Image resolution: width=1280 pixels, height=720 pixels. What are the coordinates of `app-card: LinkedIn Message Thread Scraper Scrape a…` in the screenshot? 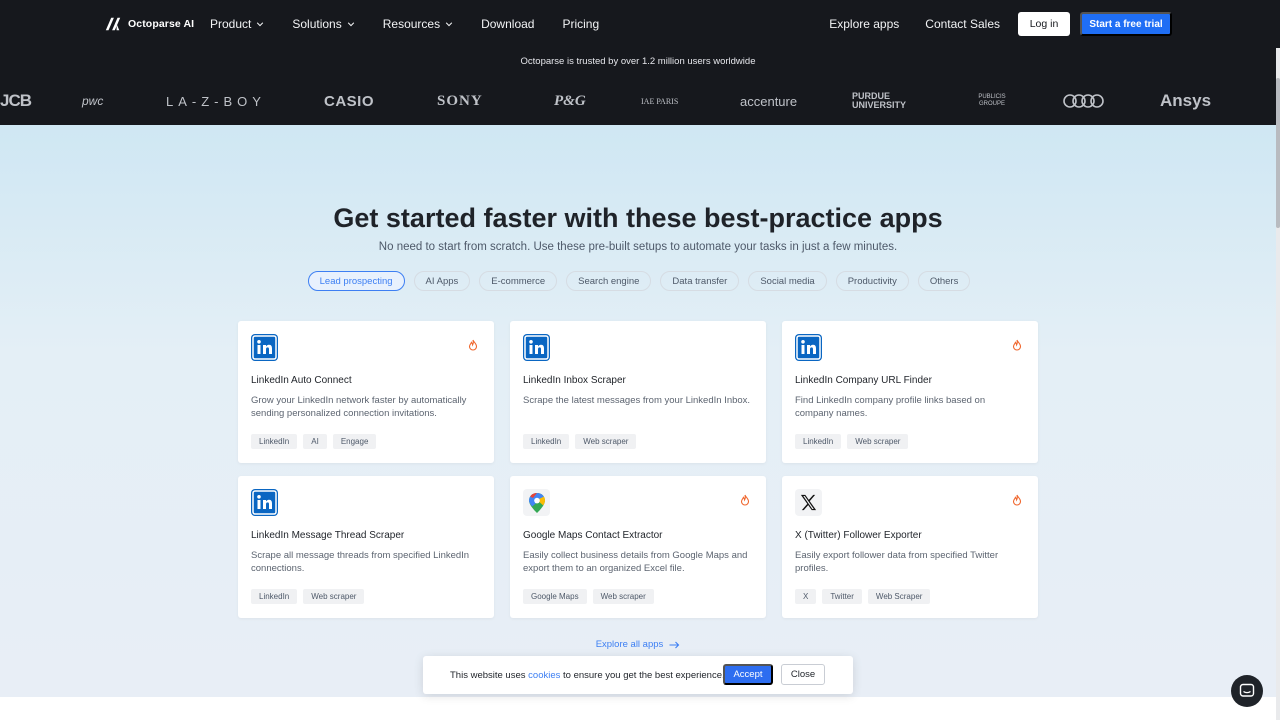 It's located at (366, 547).